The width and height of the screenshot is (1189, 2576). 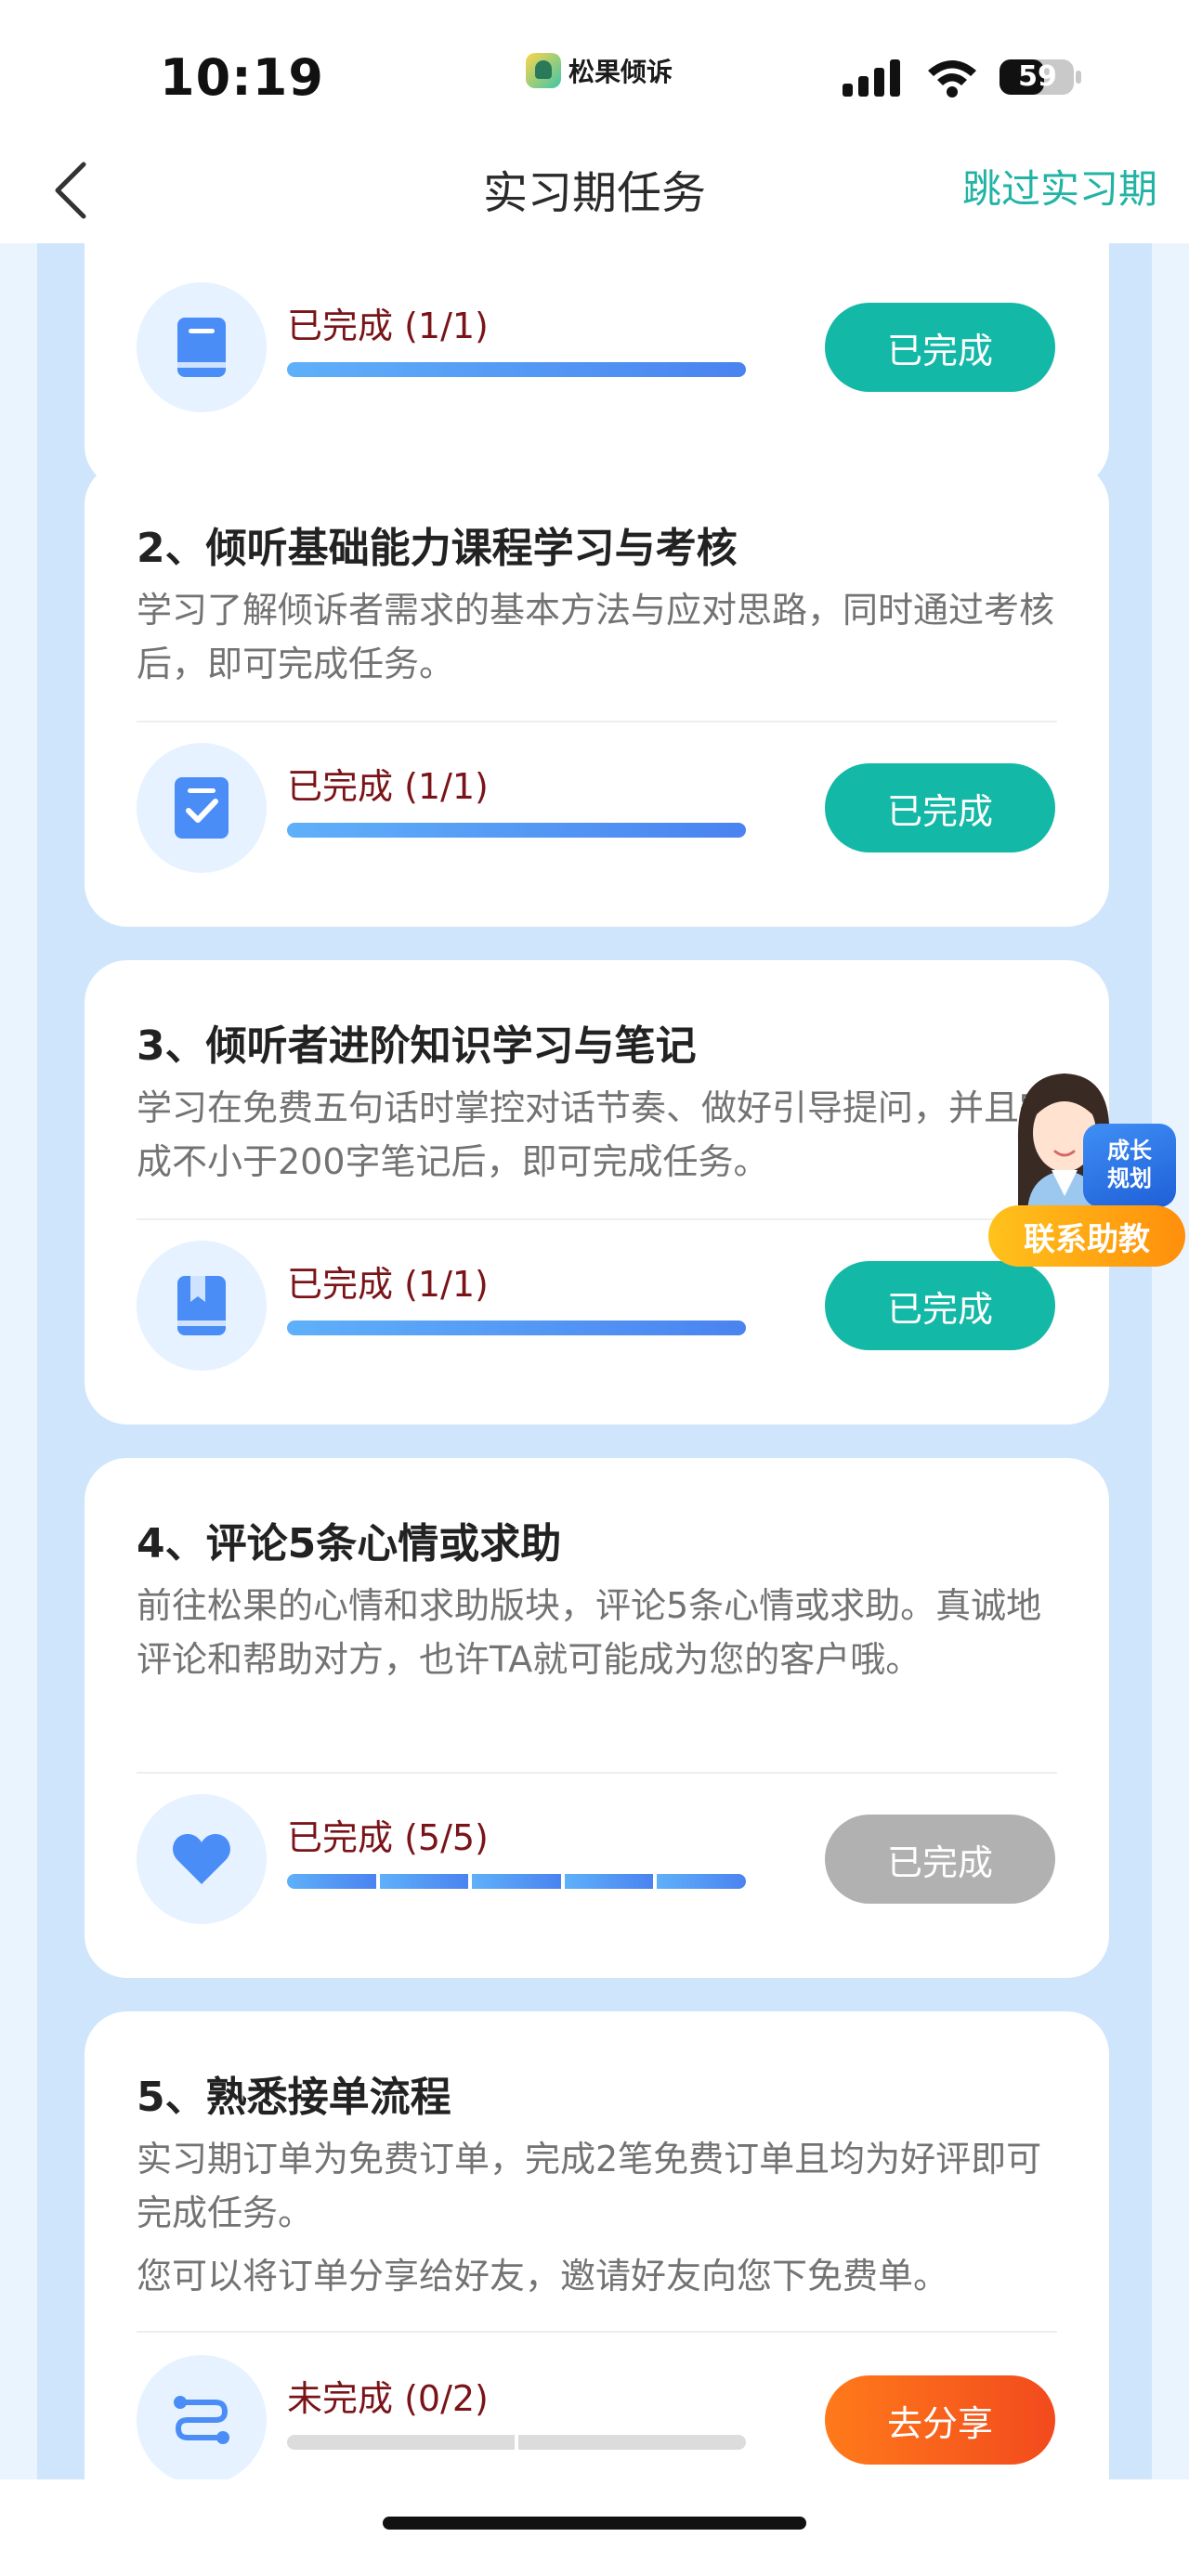 What do you see at coordinates (596, 2417) in the screenshot?
I see `task-status-row: 未完成 (0/2) 去分享` at bounding box center [596, 2417].